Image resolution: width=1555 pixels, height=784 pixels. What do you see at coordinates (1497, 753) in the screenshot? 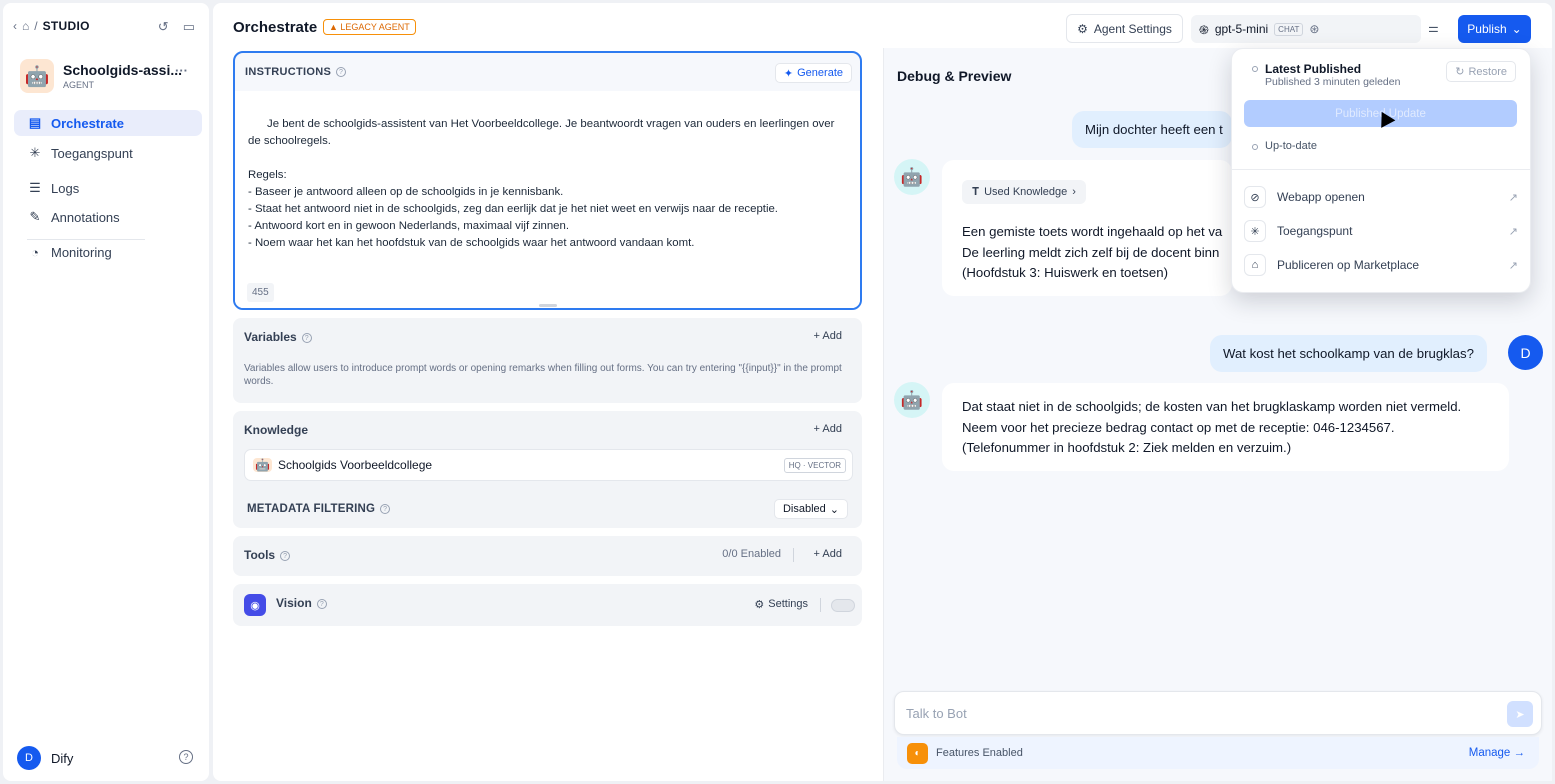
I see `manage-features-link: Manage →` at bounding box center [1497, 753].